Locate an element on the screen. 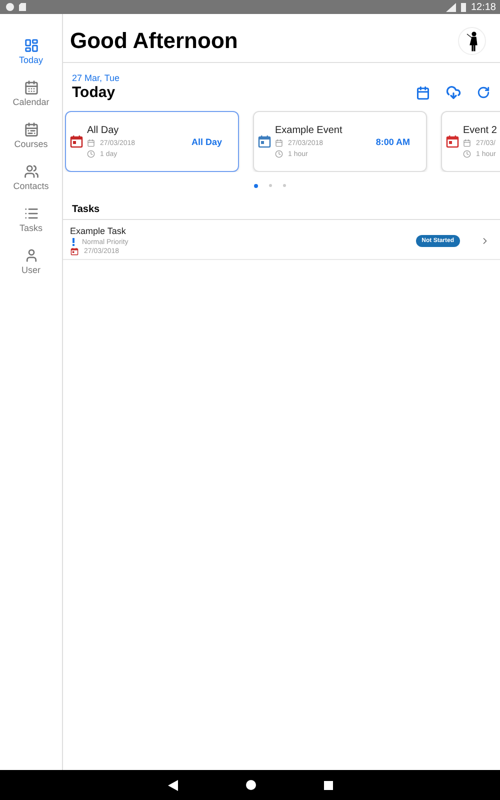 Image resolution: width=500 pixels, height=800 pixels. sidebar-item: Courses is located at coordinates (31, 141).